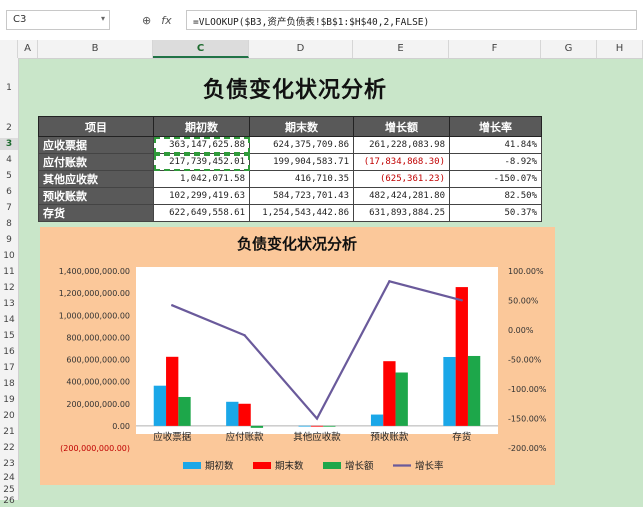 This screenshot has height=507, width=643. What do you see at coordinates (9, 464) in the screenshot?
I see `row-header: 23` at bounding box center [9, 464].